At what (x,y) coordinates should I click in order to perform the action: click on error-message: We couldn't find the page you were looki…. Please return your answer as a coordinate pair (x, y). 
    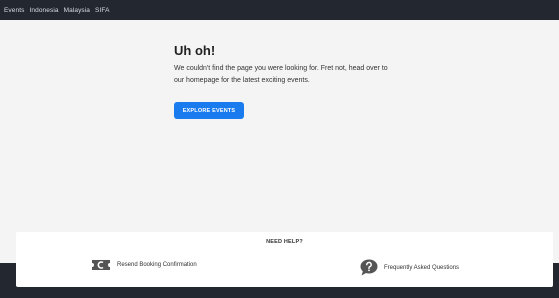
    Looking at the image, I should click on (281, 74).